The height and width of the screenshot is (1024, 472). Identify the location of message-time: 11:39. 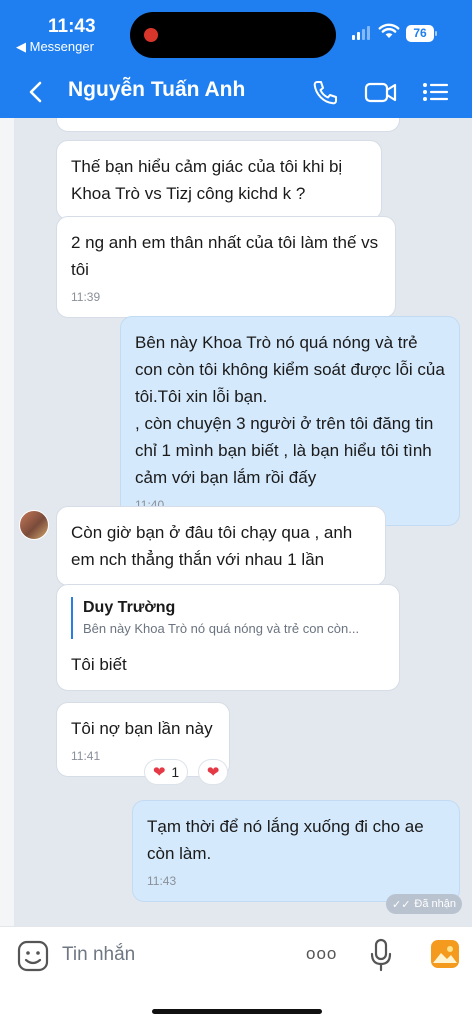
(86, 297).